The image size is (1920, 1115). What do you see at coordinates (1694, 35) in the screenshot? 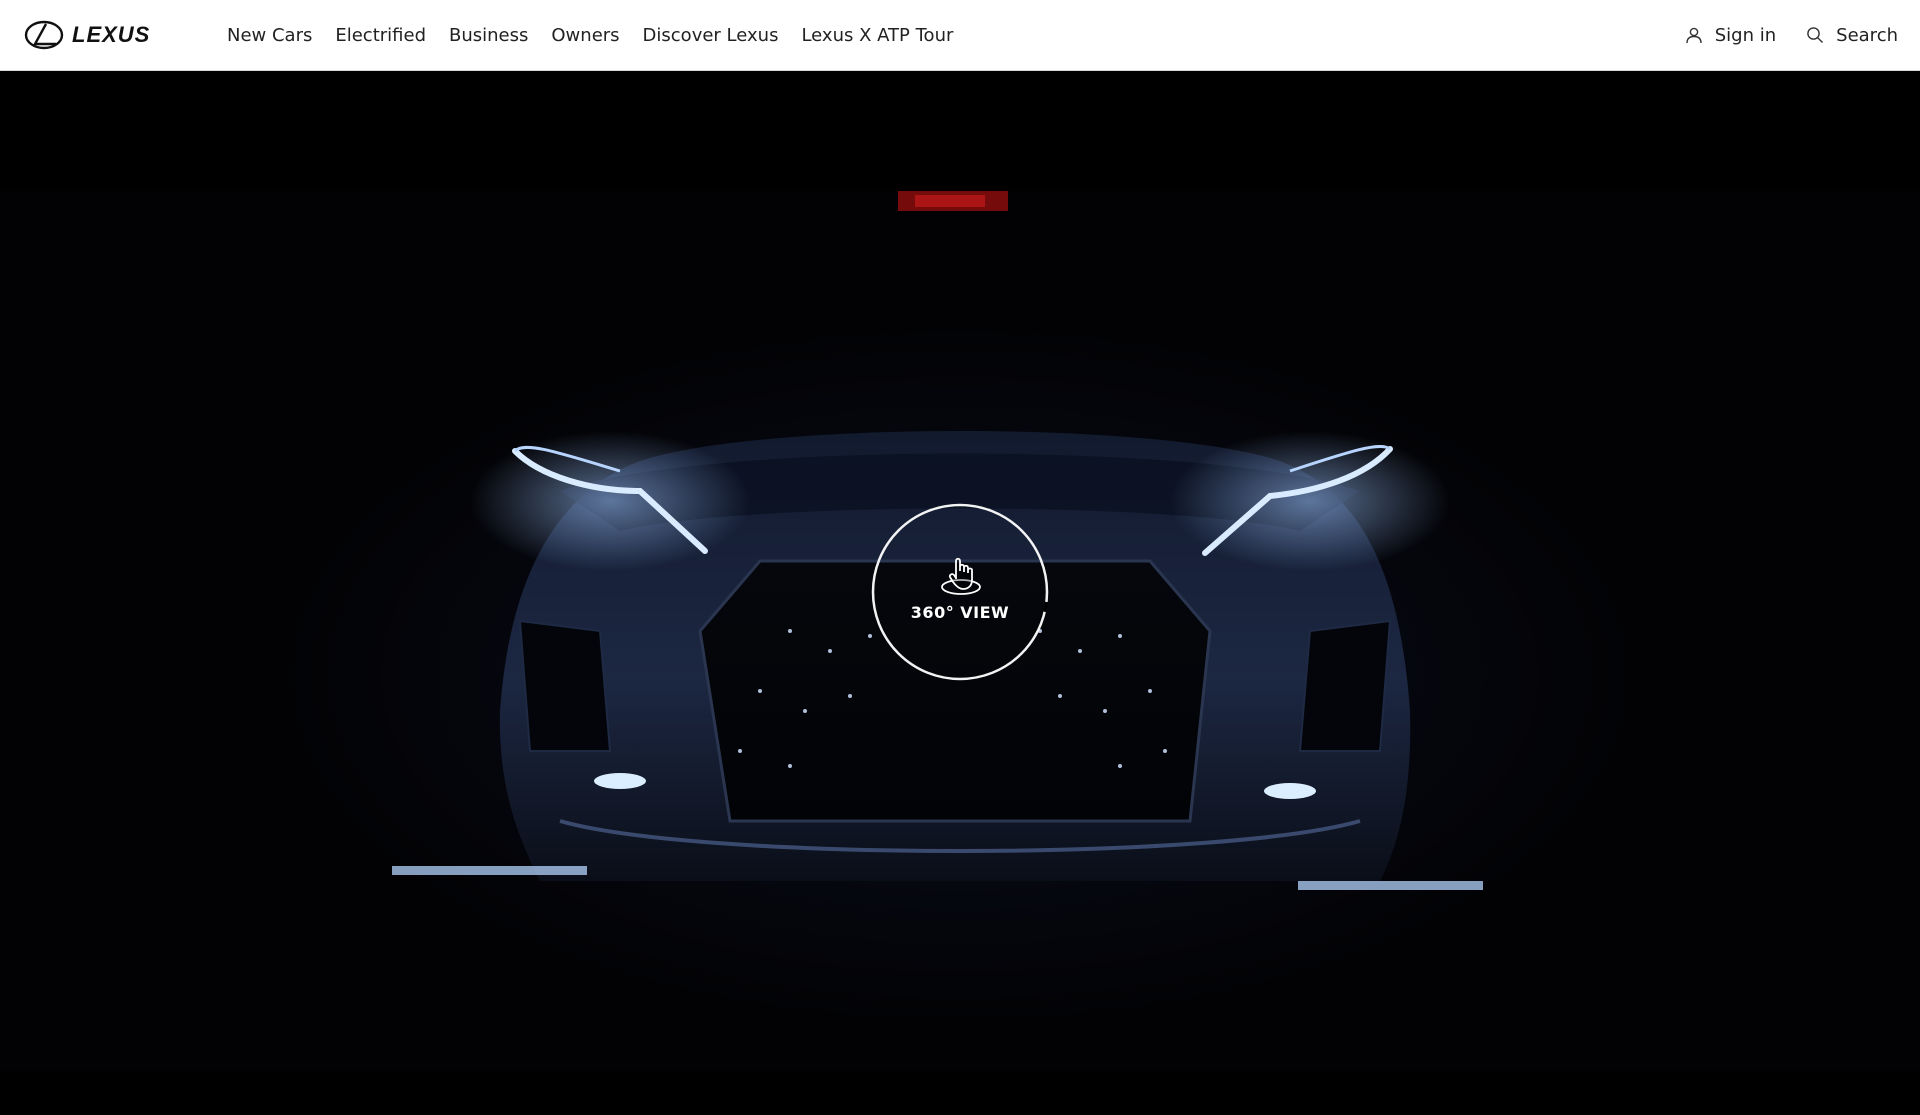
I see `user-icon` at bounding box center [1694, 35].